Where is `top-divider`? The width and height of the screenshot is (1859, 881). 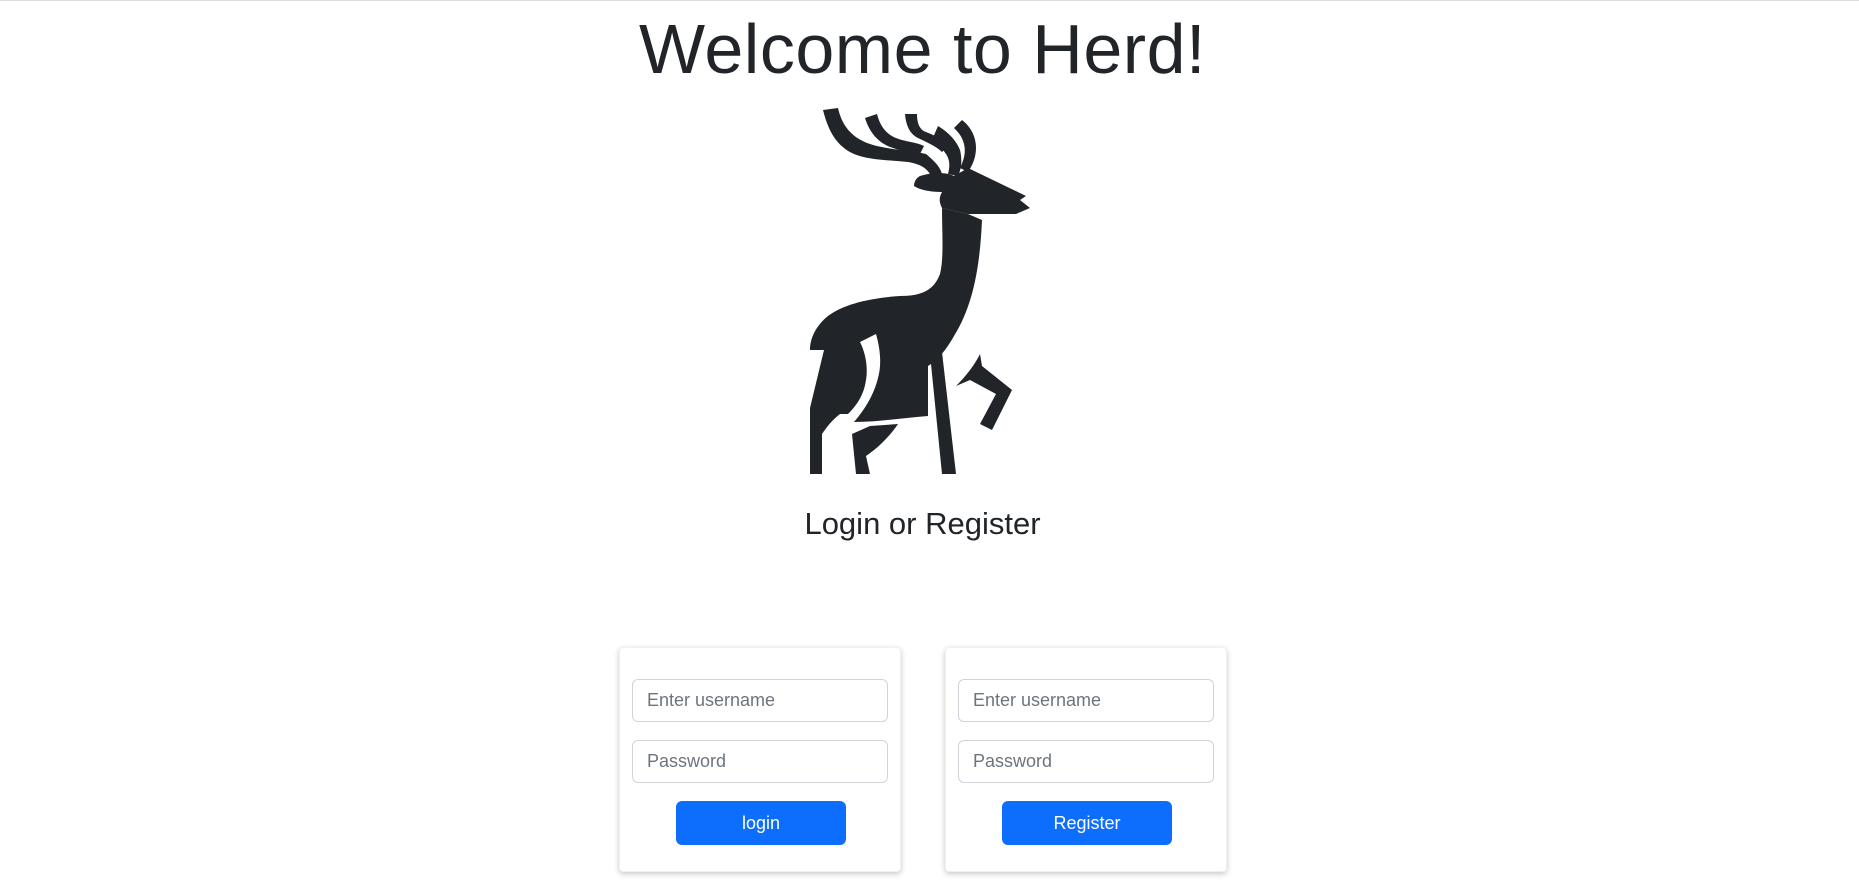
top-divider is located at coordinates (929, 0).